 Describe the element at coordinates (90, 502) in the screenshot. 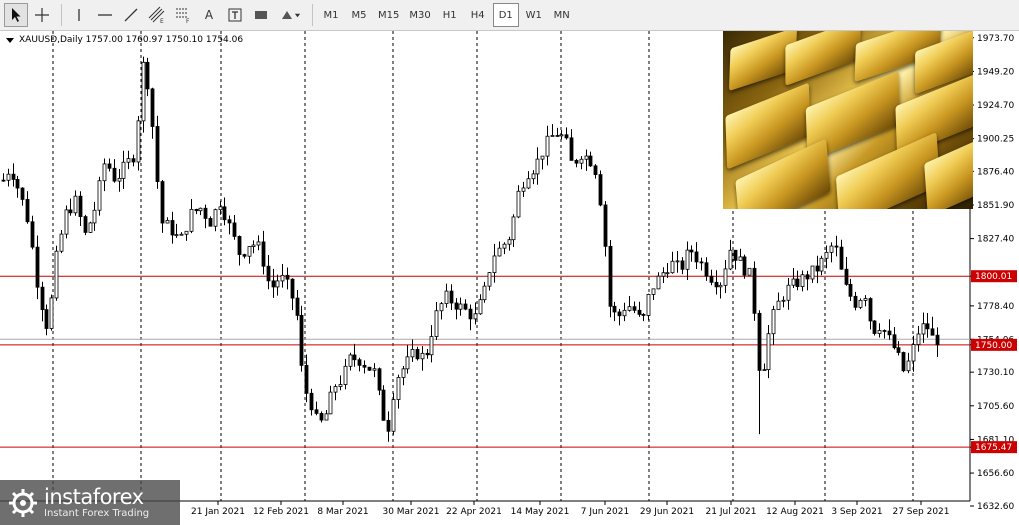

I see `instaforex-watermark: instaforex Instant Forex Trading` at that location.